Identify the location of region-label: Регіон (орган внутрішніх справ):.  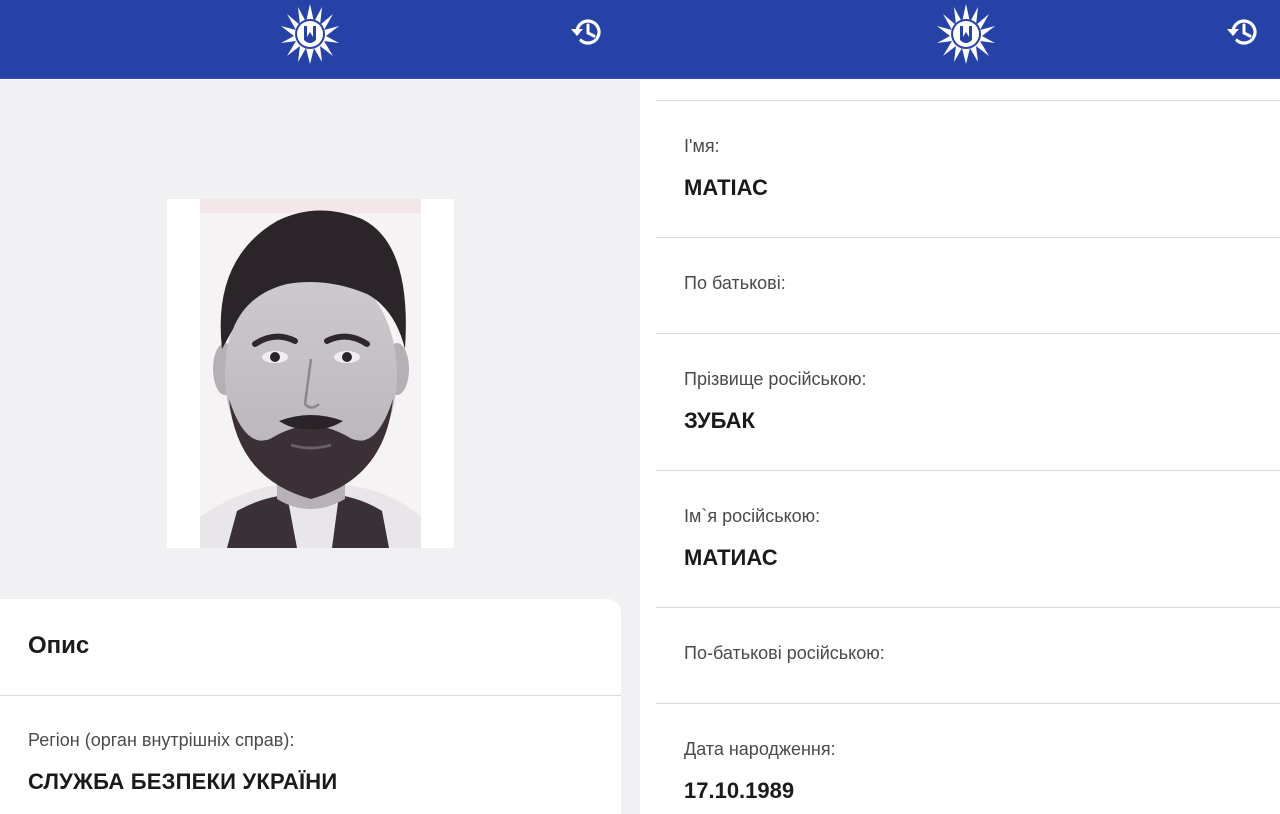
(161, 740).